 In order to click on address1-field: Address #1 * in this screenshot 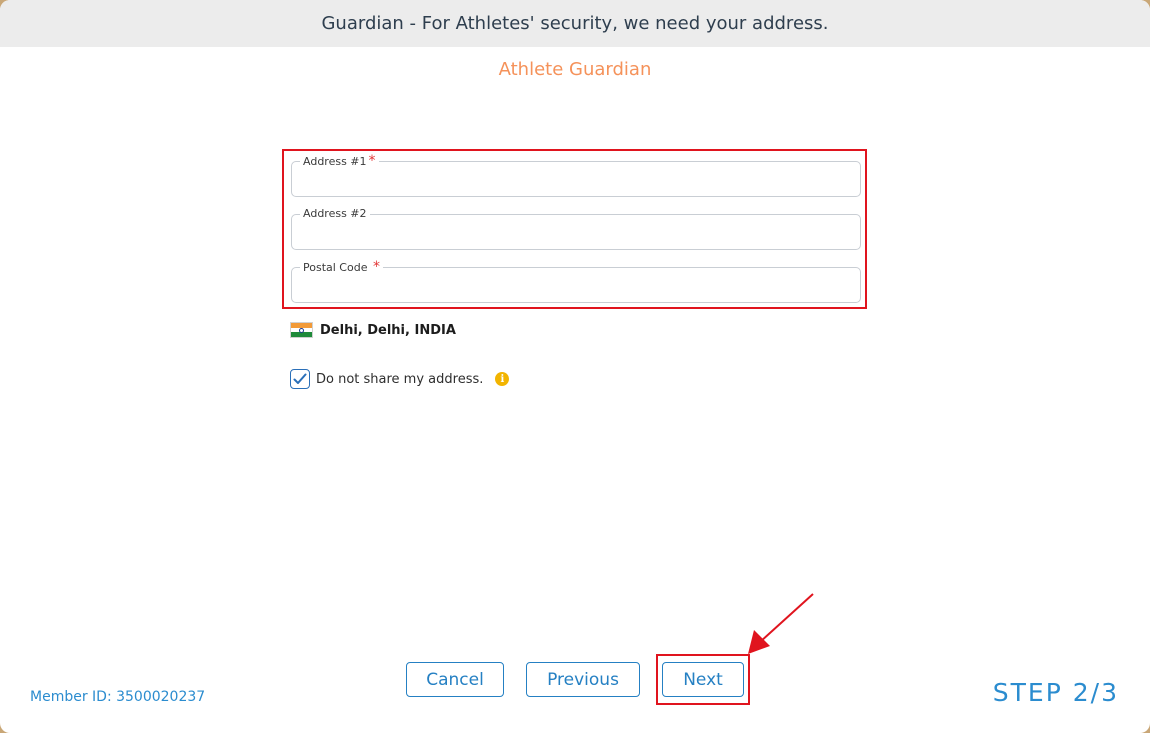, I will do `click(576, 175)`.